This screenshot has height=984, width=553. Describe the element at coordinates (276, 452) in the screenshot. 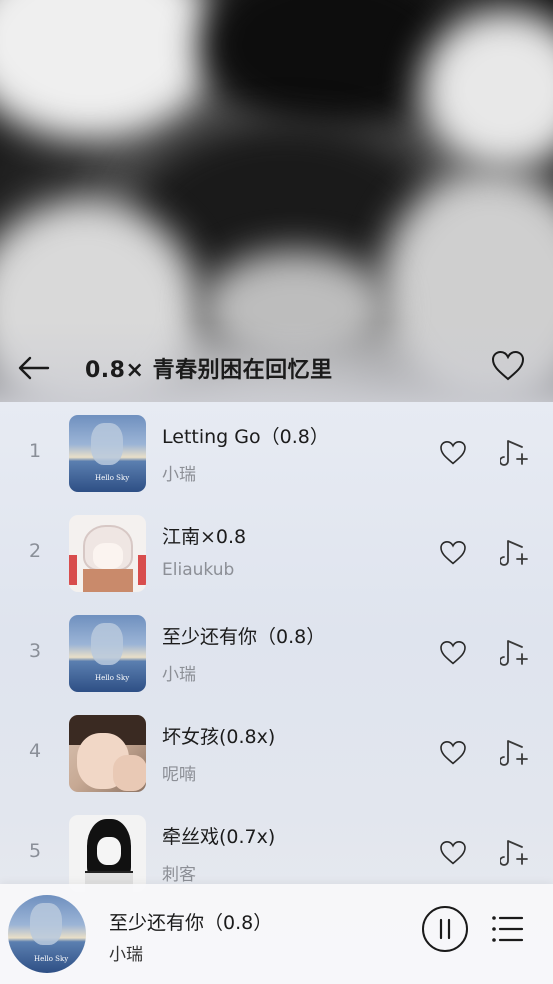

I see `track-row: 1 Hello Sky Letting Go（0.8） 小瑞` at that location.